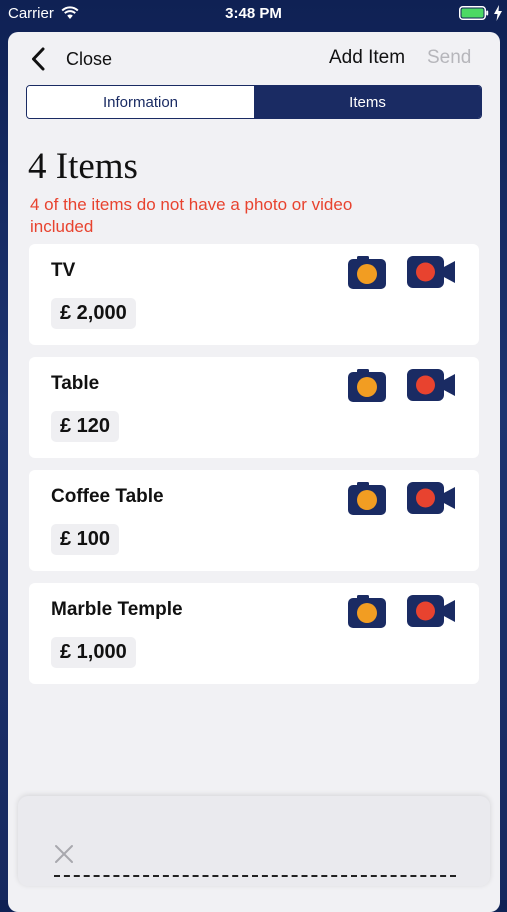 The height and width of the screenshot is (912, 507). I want to click on bottom-sheet, so click(254, 841).